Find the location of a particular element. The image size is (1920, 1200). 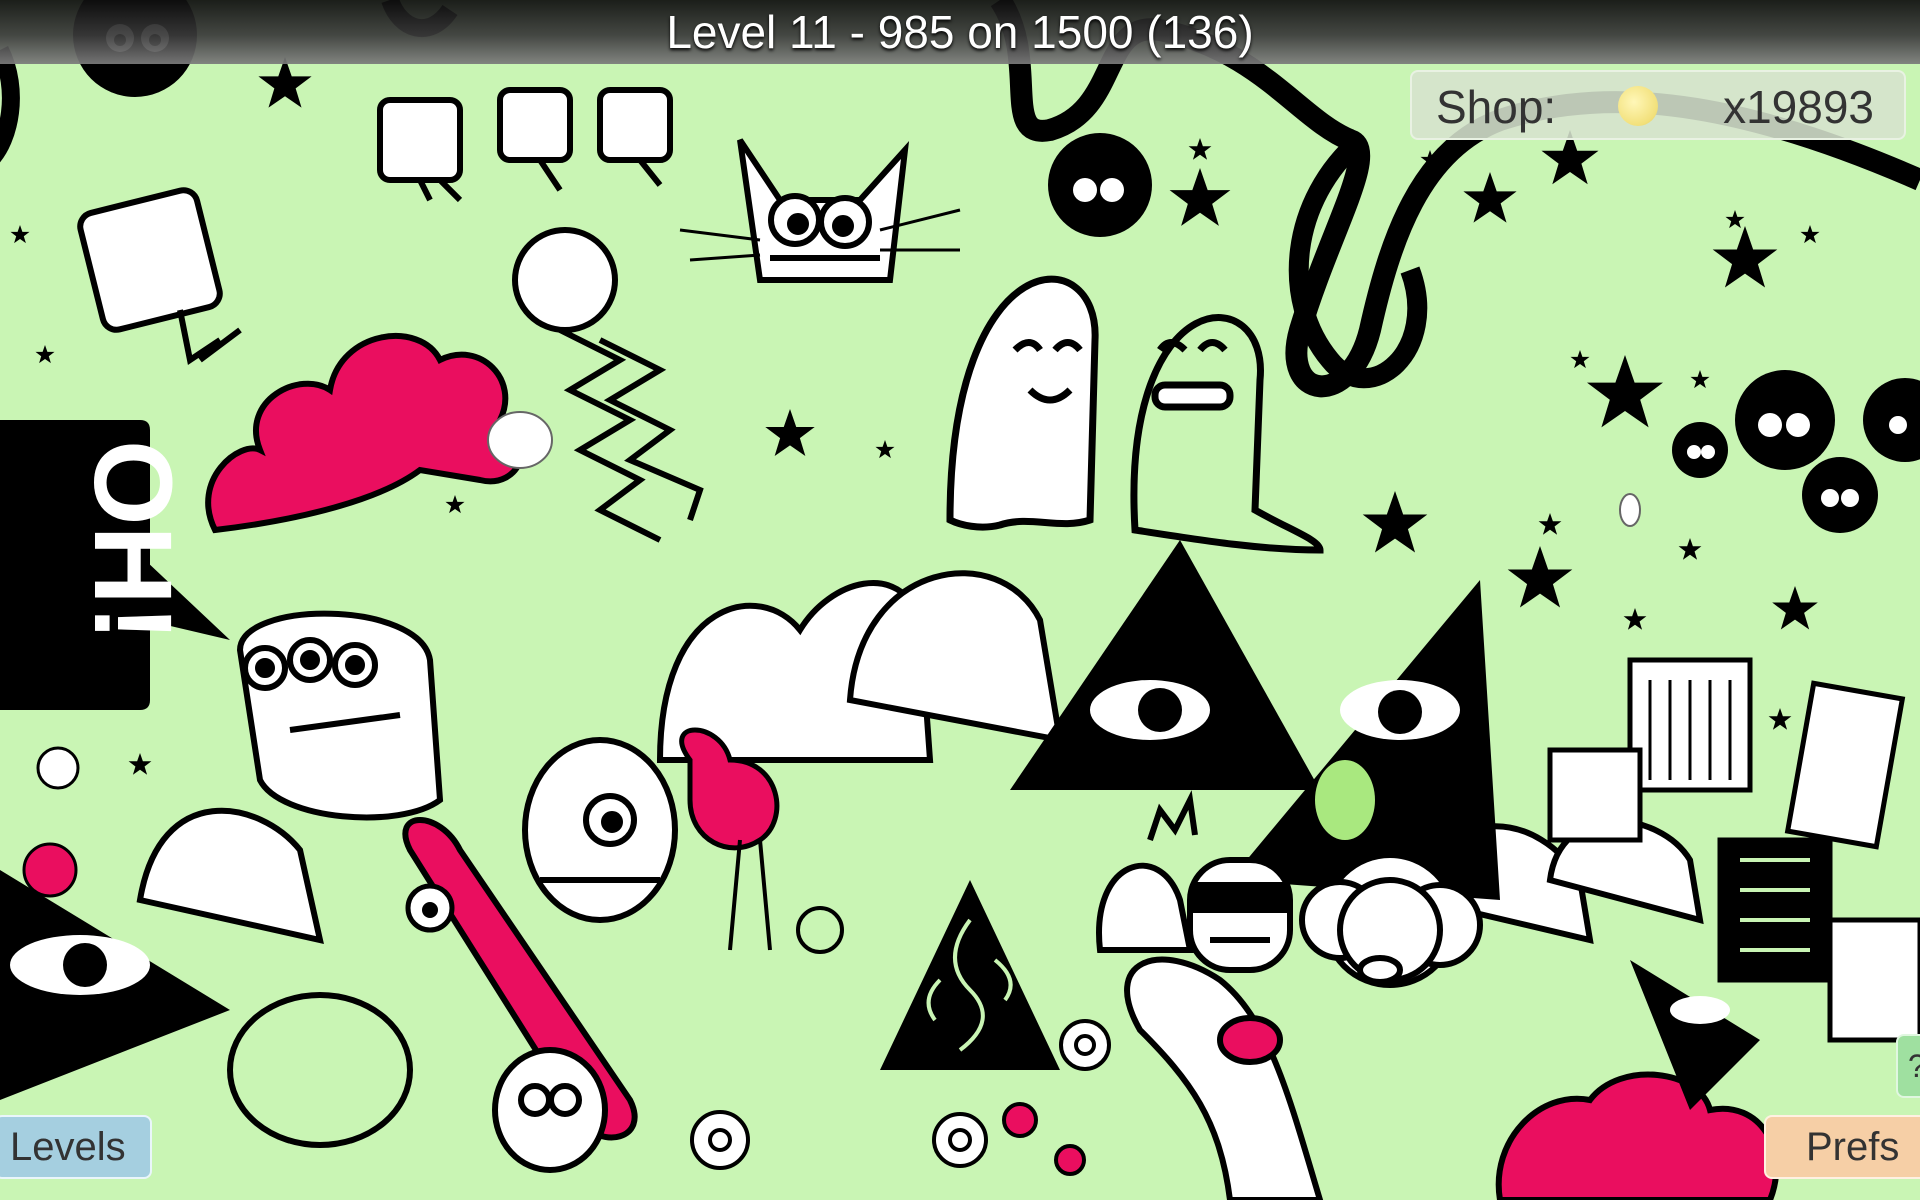

prefs-button: Prefs is located at coordinates (1842, 1147).